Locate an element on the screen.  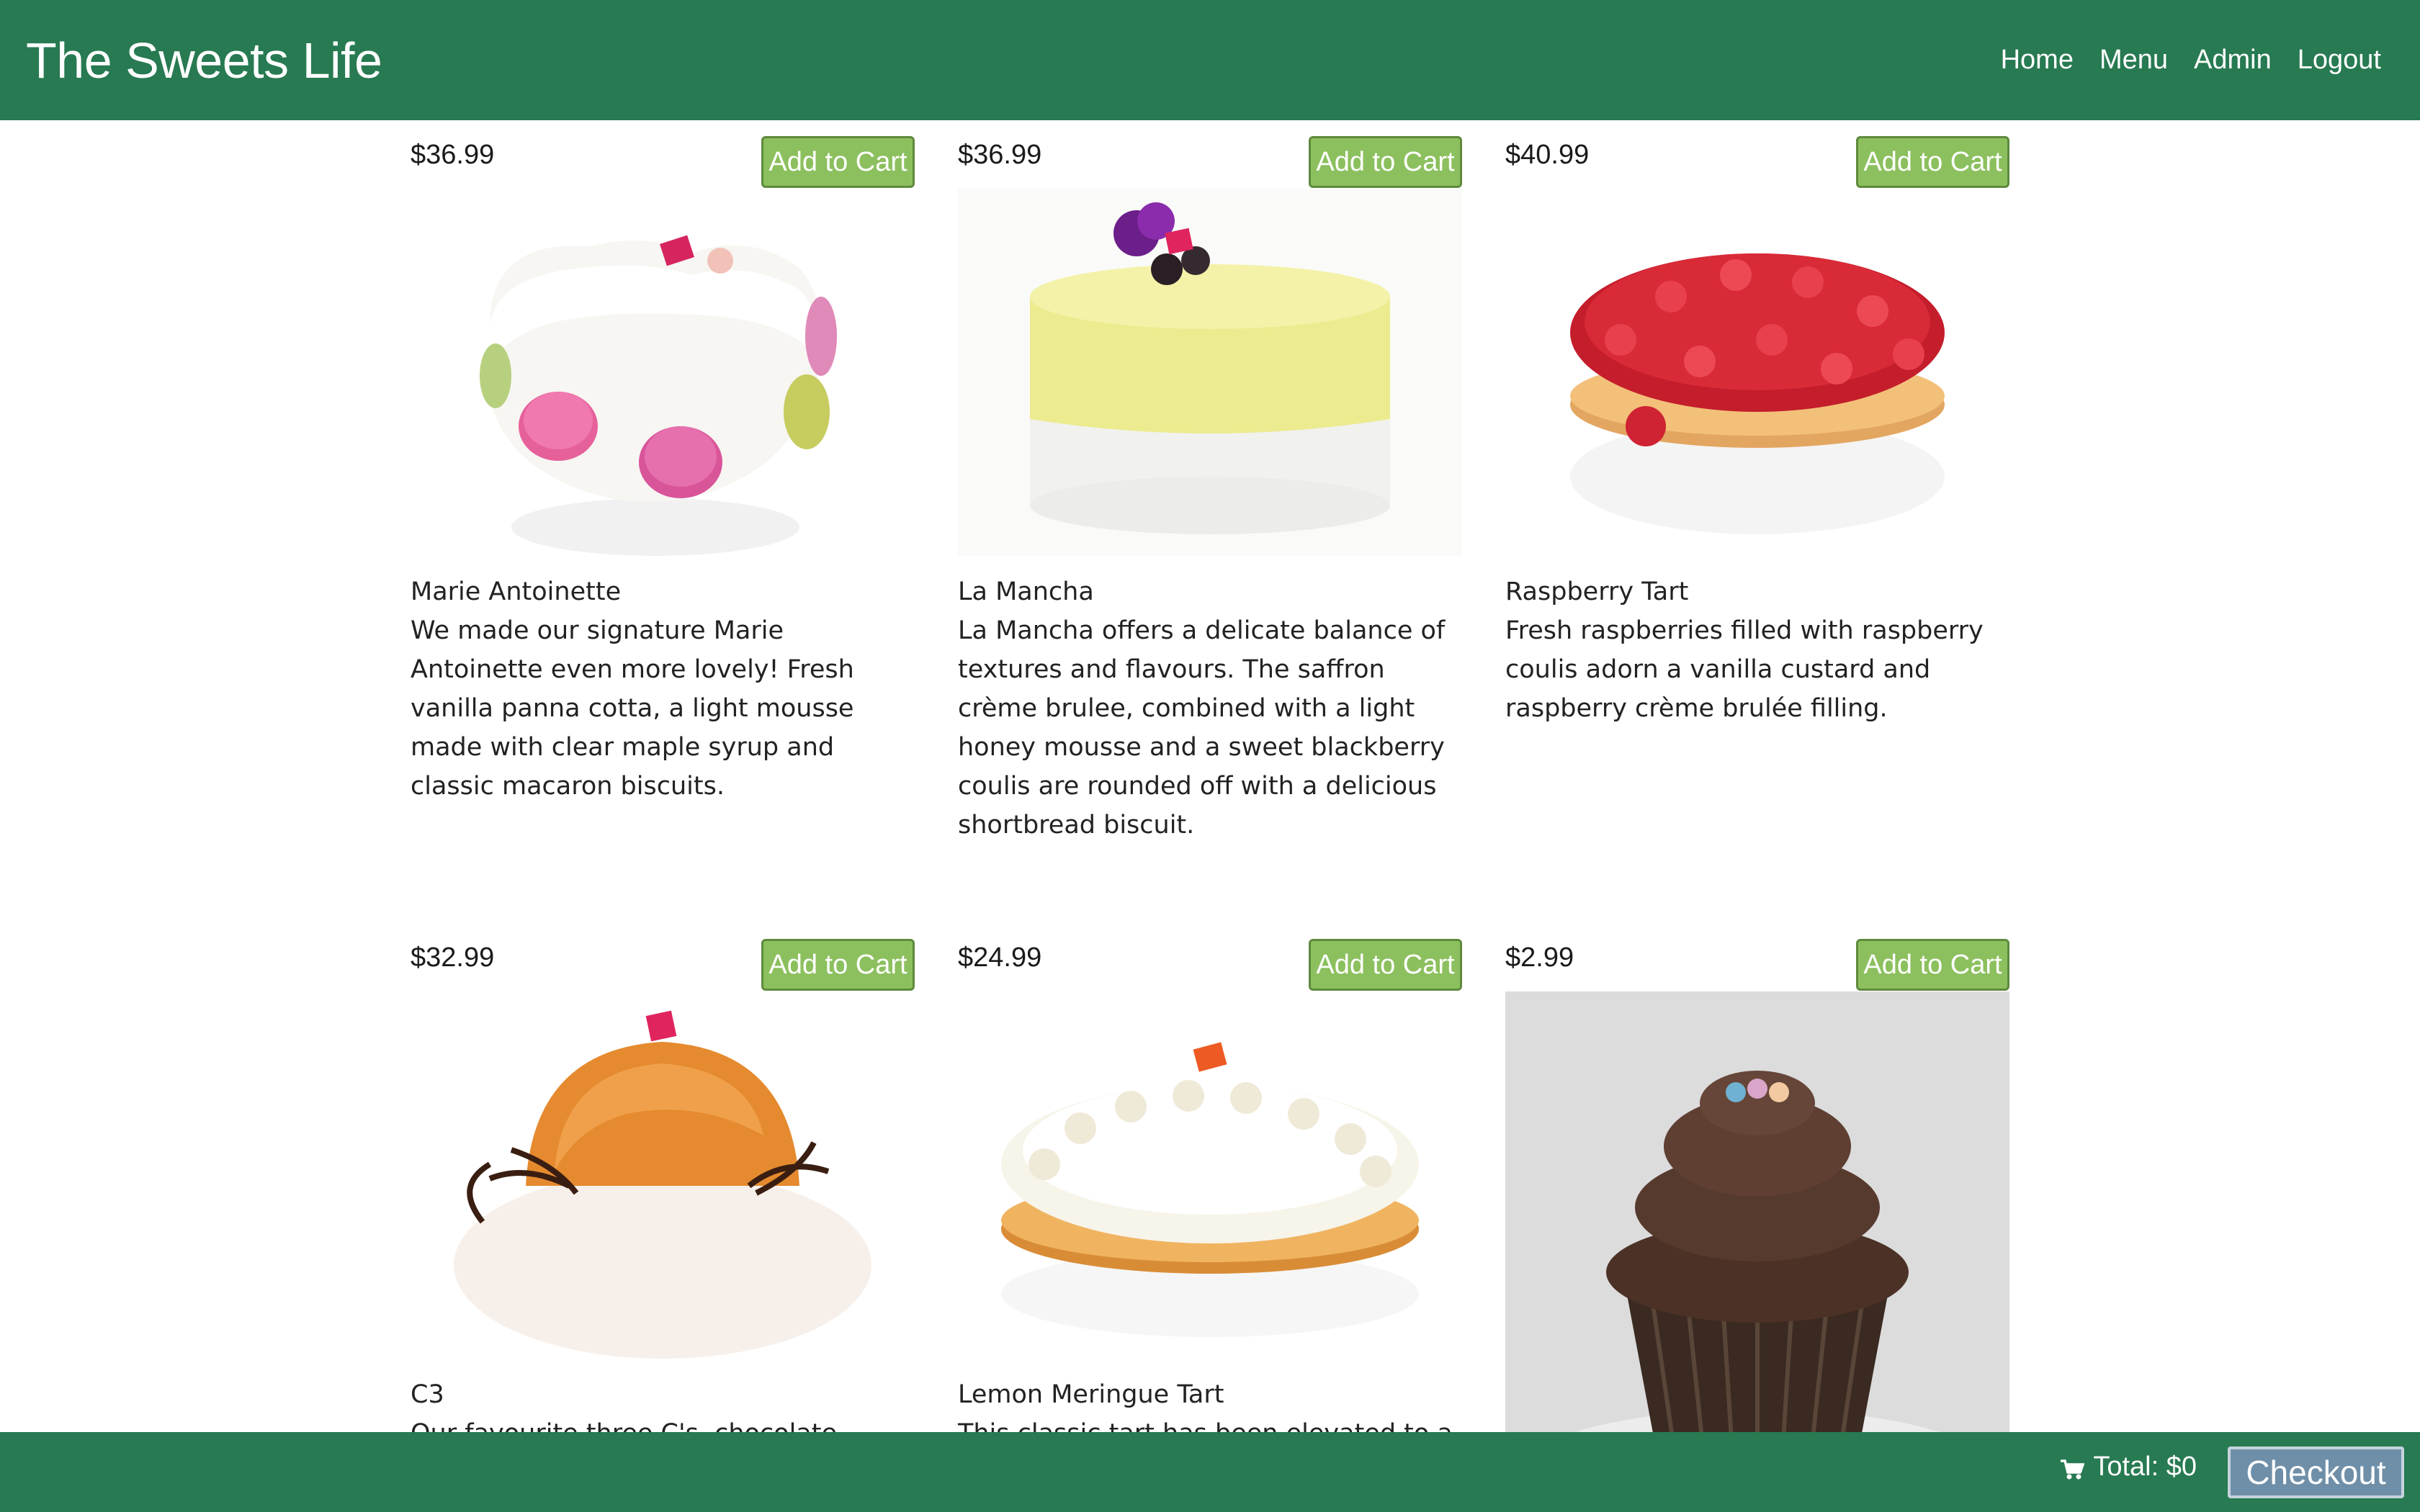
top-navbar: The Sweets Life Home Menu Admin Logout is located at coordinates (1210, 60).